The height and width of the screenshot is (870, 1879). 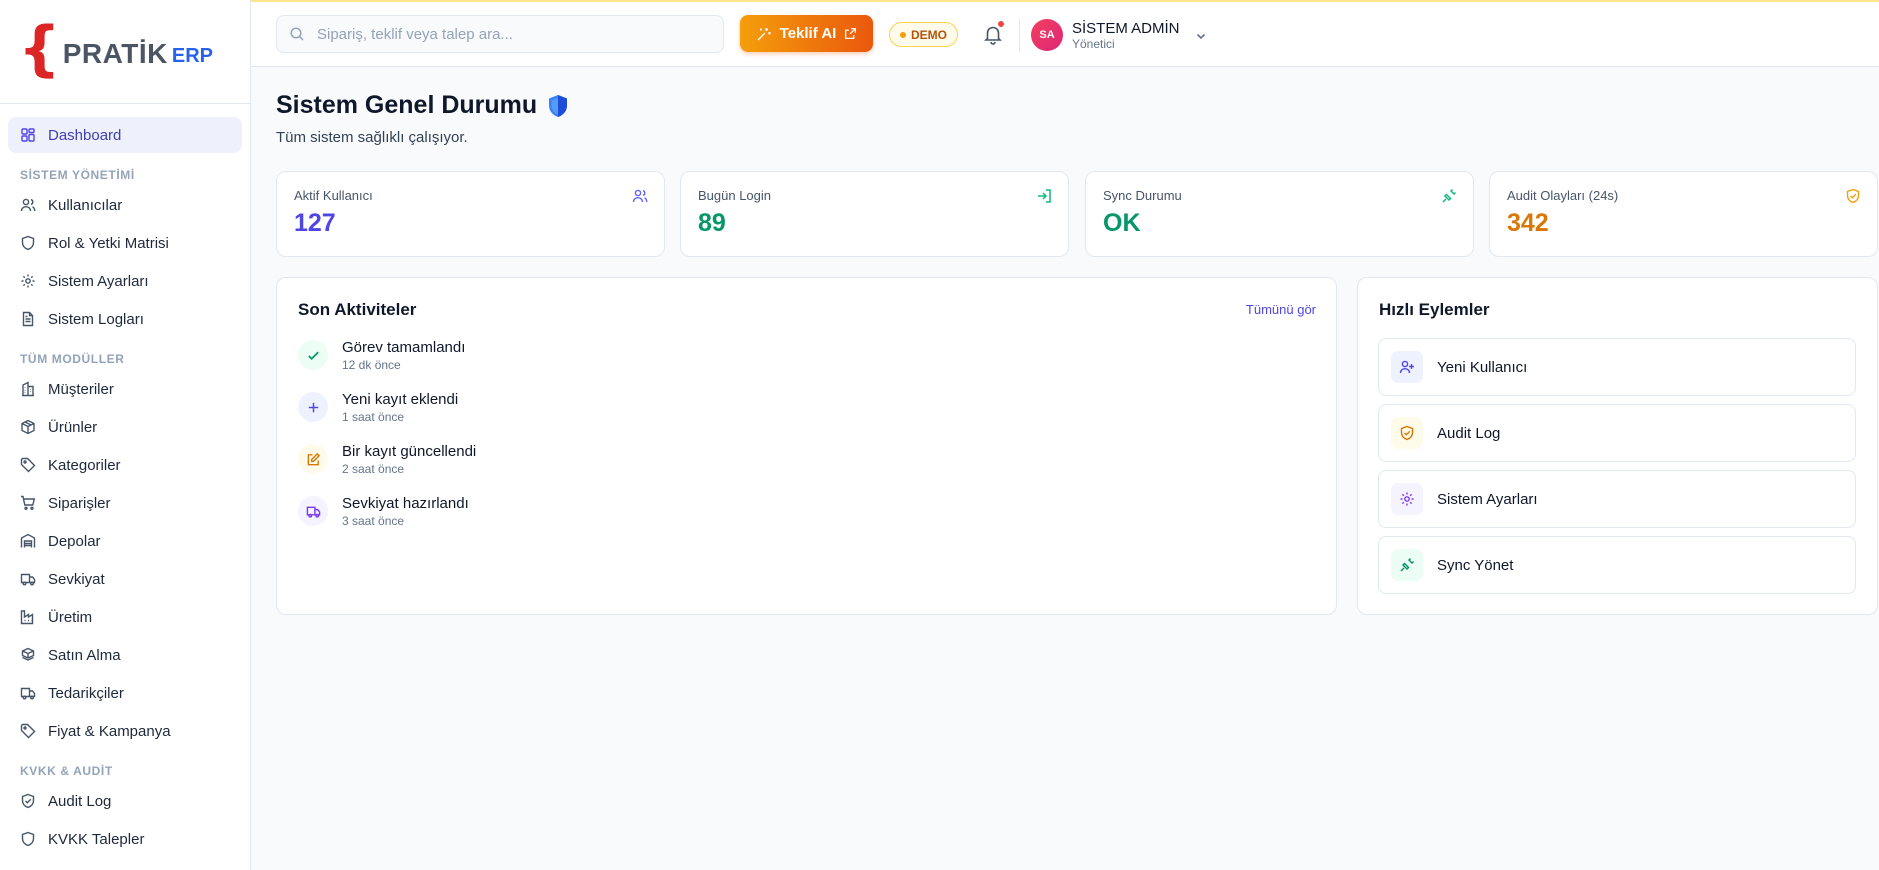 What do you see at coordinates (125, 655) in the screenshot?
I see `sidebar-item-purchasing: Satın Alma` at bounding box center [125, 655].